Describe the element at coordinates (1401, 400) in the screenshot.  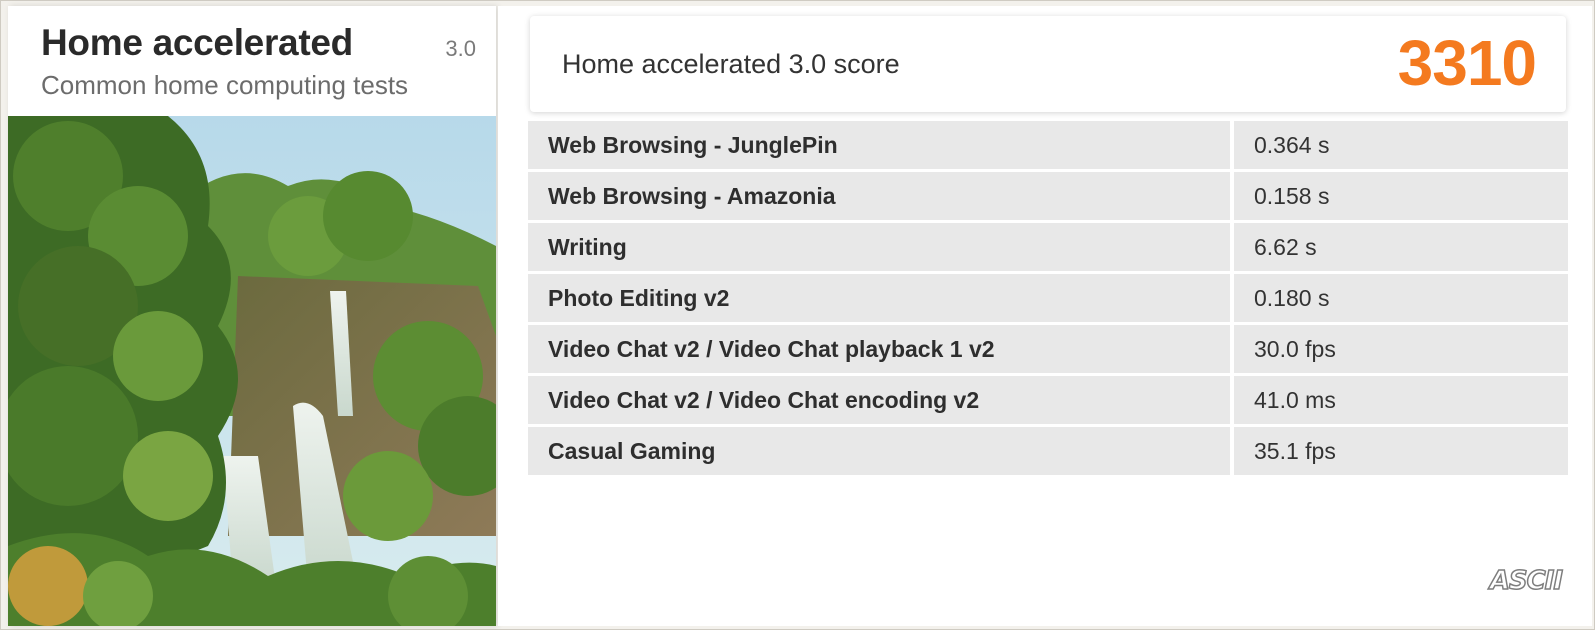
I see `result-value: 41.0 ms` at that location.